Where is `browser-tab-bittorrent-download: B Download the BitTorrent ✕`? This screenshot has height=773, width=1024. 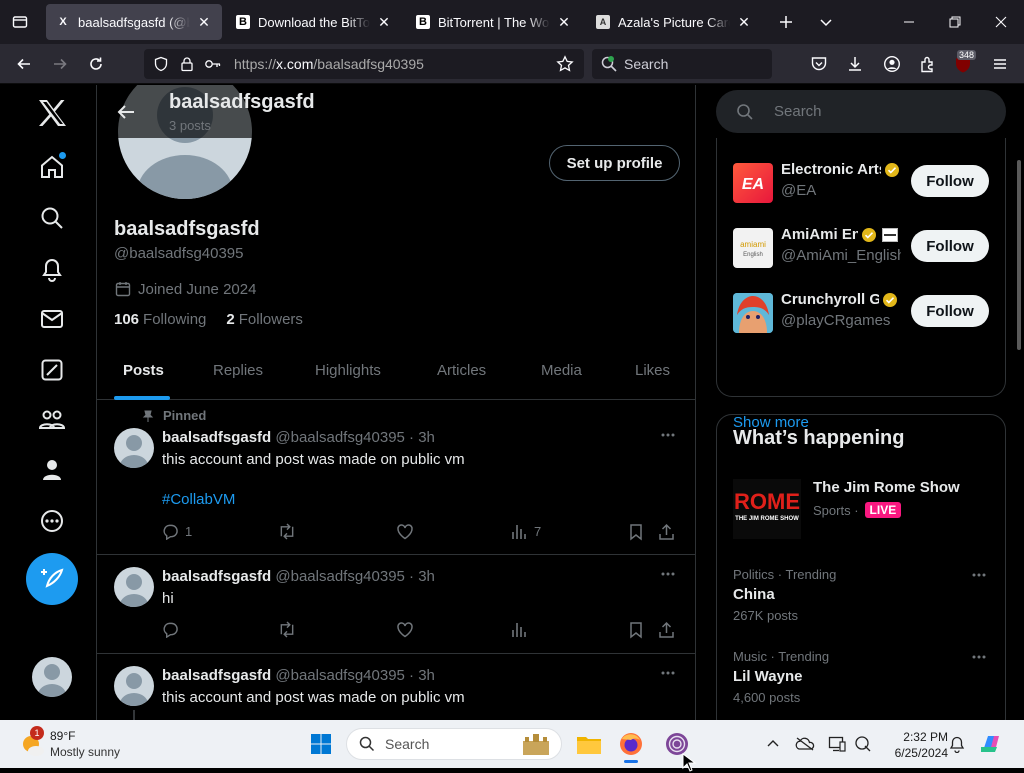
browser-tab-bittorrent-download: B Download the BitTorrent ✕ is located at coordinates (314, 22).